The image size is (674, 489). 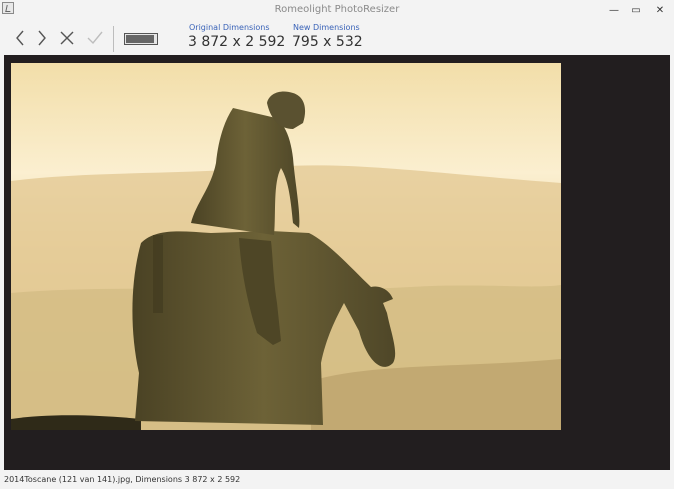 I want to click on next-button, so click(x=42, y=38).